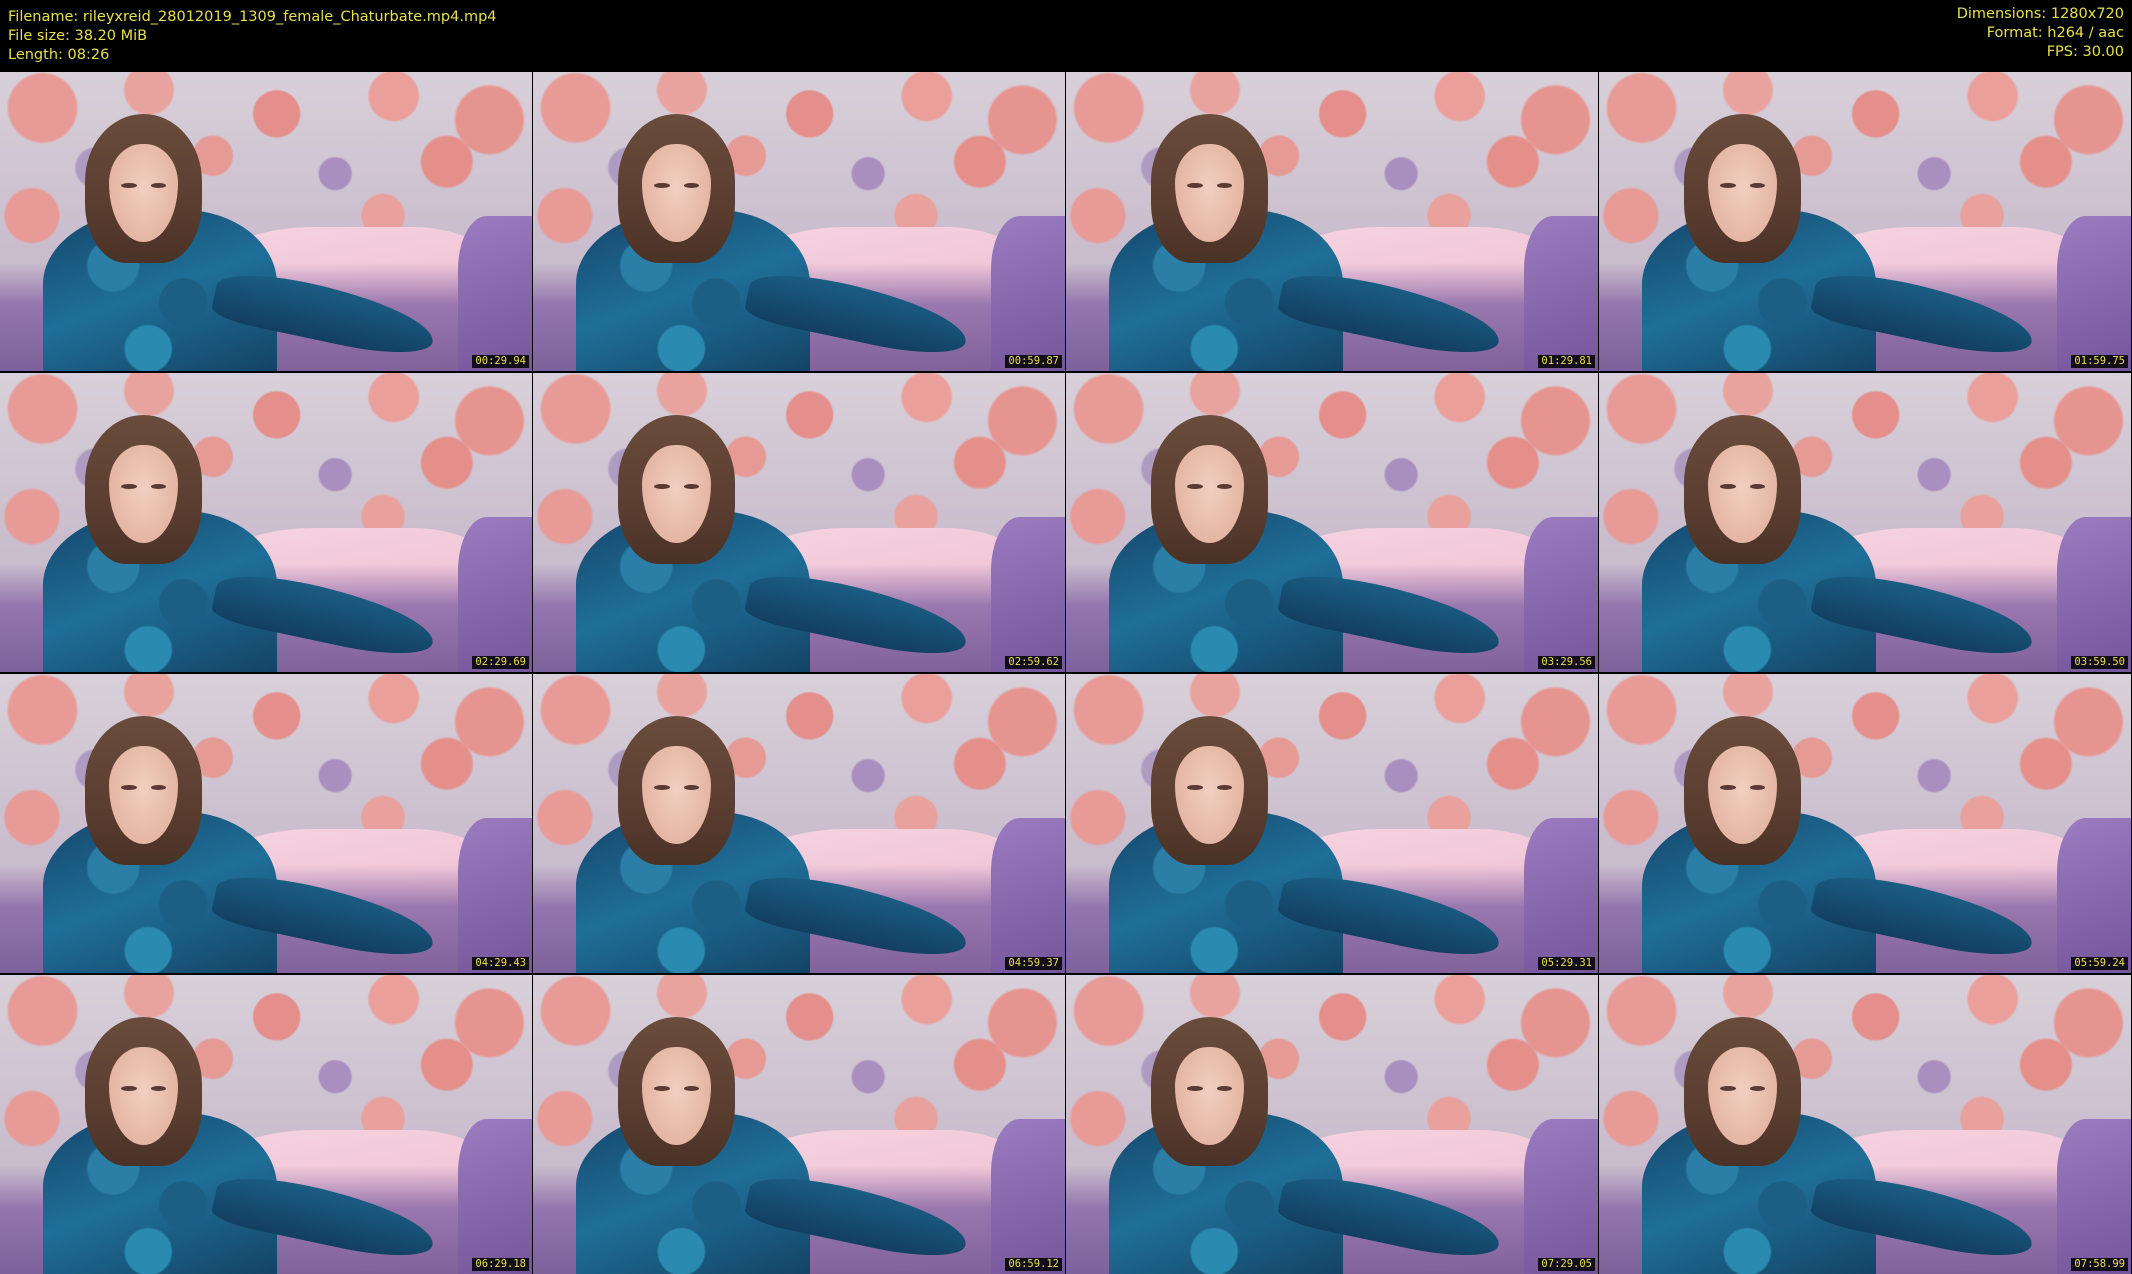 The image size is (2132, 1274). Describe the element at coordinates (1033, 963) in the screenshot. I see `timestamp-label: 04:59.37` at that location.